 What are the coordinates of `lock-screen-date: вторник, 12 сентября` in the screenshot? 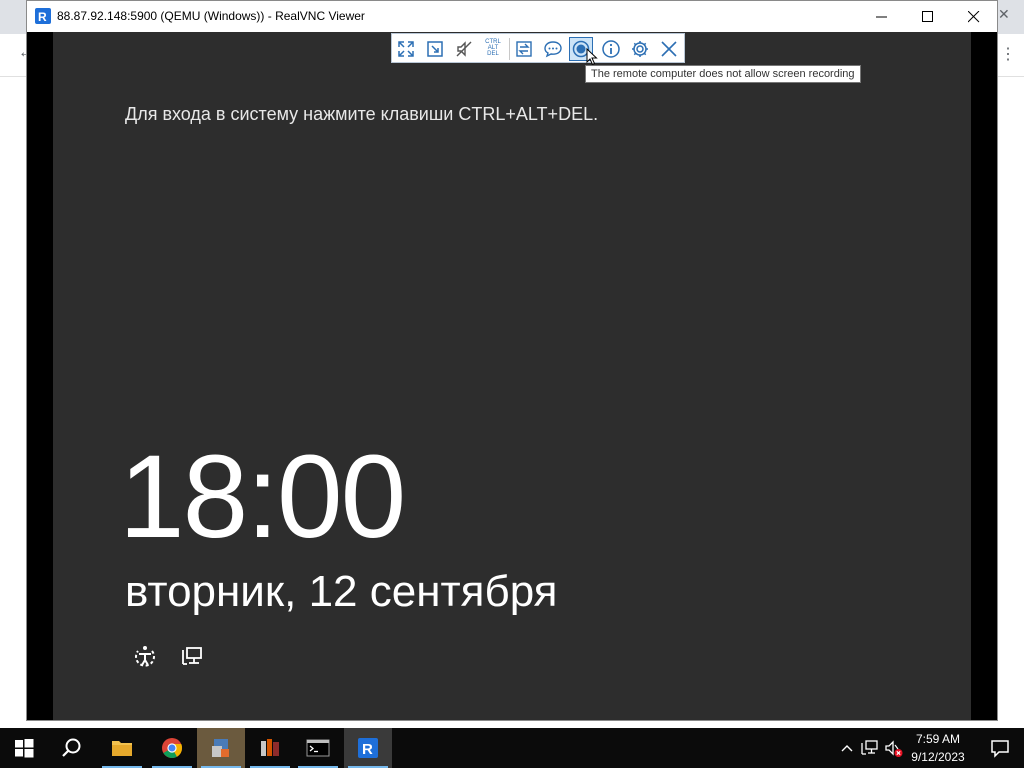 It's located at (341, 591).